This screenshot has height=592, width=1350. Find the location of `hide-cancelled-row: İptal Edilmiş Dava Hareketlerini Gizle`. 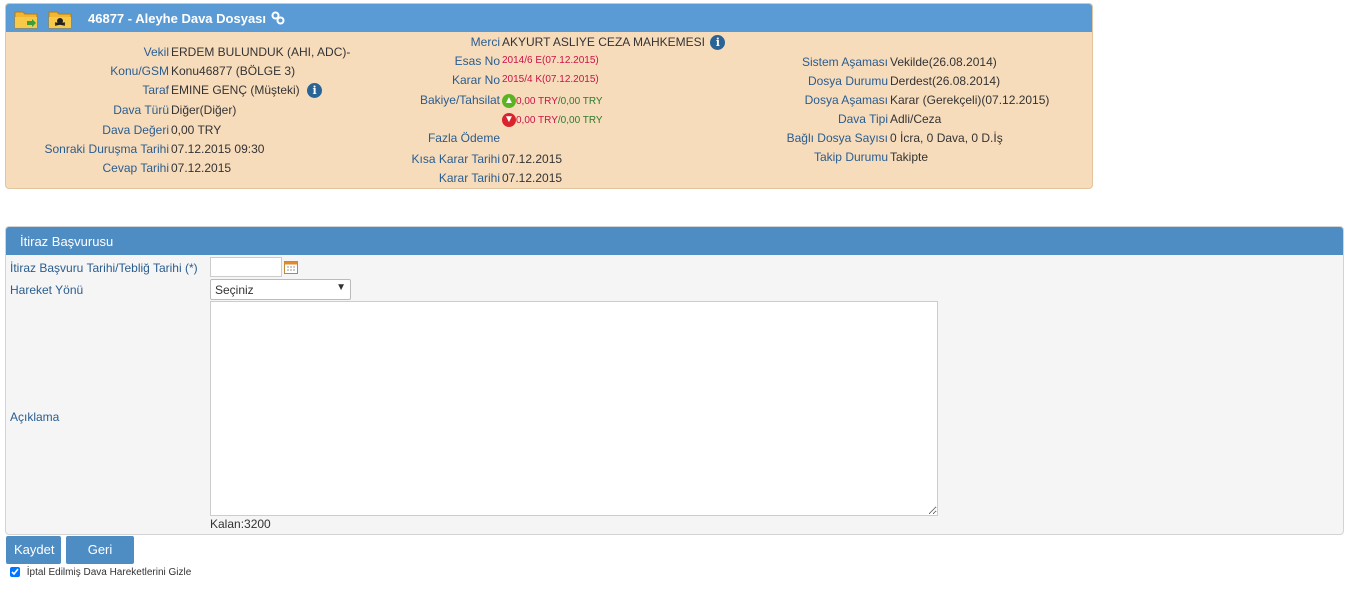

hide-cancelled-row: İptal Edilmiş Dava Hareketlerini Gizle is located at coordinates (100, 573).